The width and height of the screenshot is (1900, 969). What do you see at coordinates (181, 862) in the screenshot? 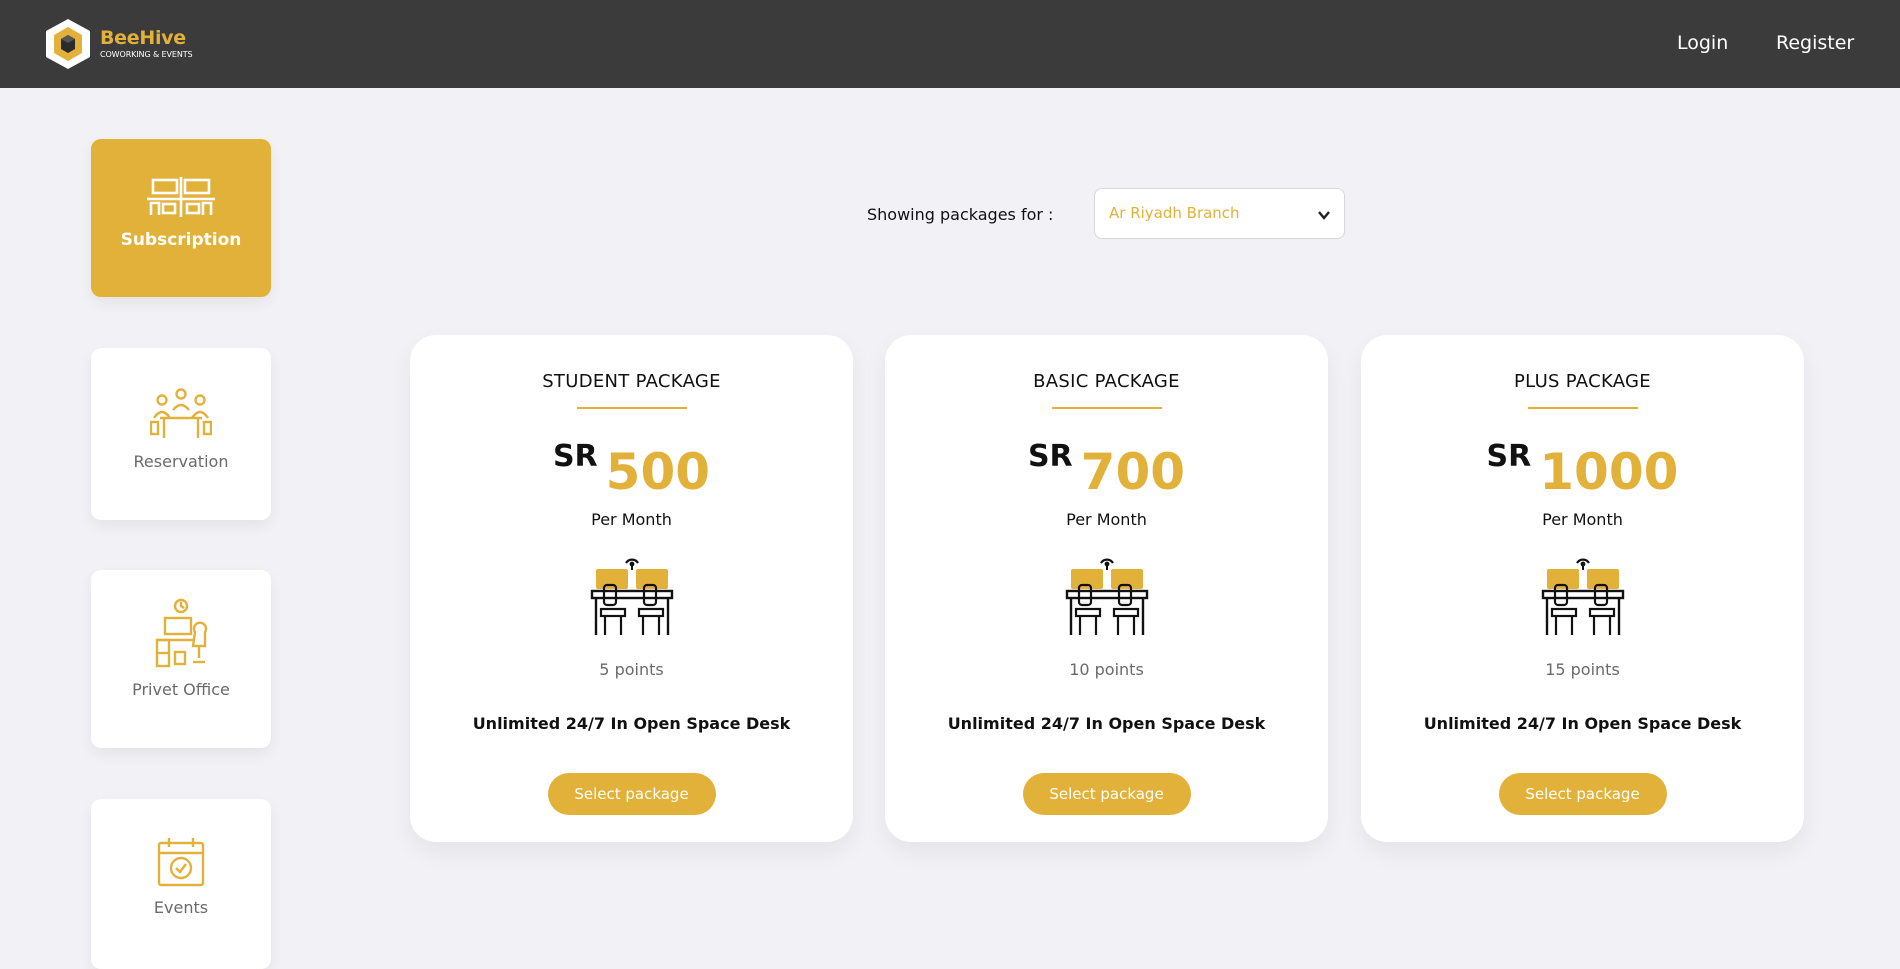
I see `calendar-check-icon` at bounding box center [181, 862].